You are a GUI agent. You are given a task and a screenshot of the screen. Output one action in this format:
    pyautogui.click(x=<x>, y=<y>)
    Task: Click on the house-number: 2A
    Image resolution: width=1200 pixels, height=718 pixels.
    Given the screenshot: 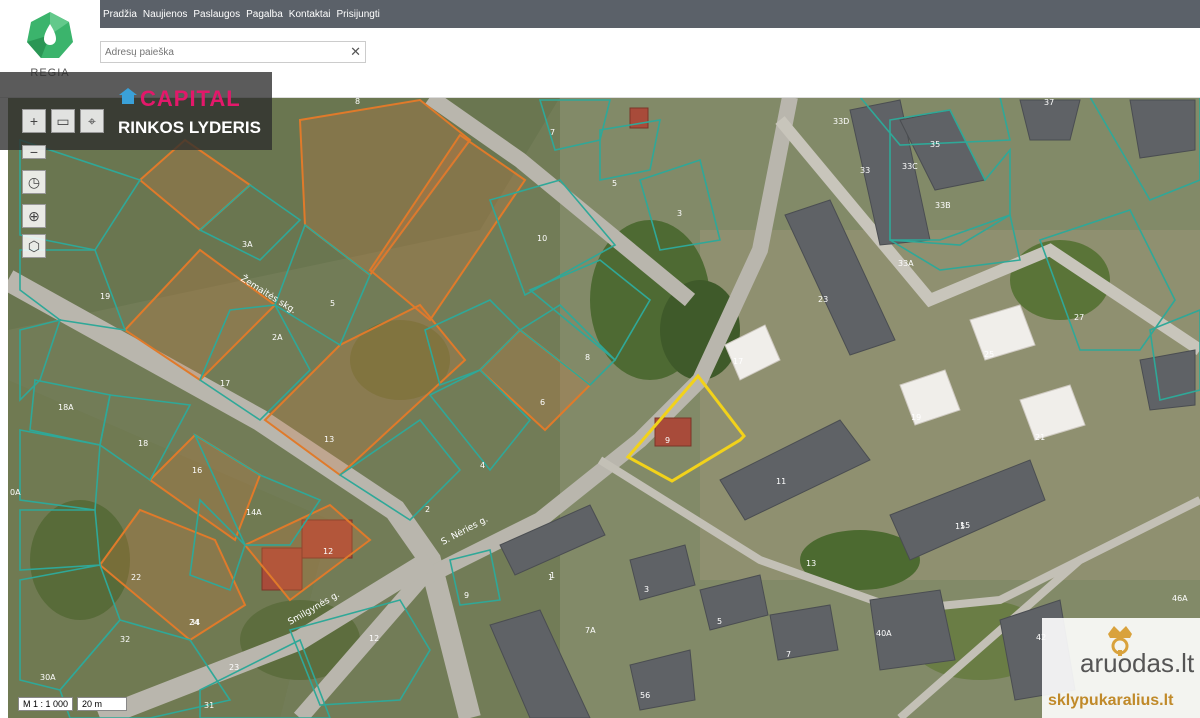 What is the action you would take?
    pyautogui.click(x=277, y=337)
    